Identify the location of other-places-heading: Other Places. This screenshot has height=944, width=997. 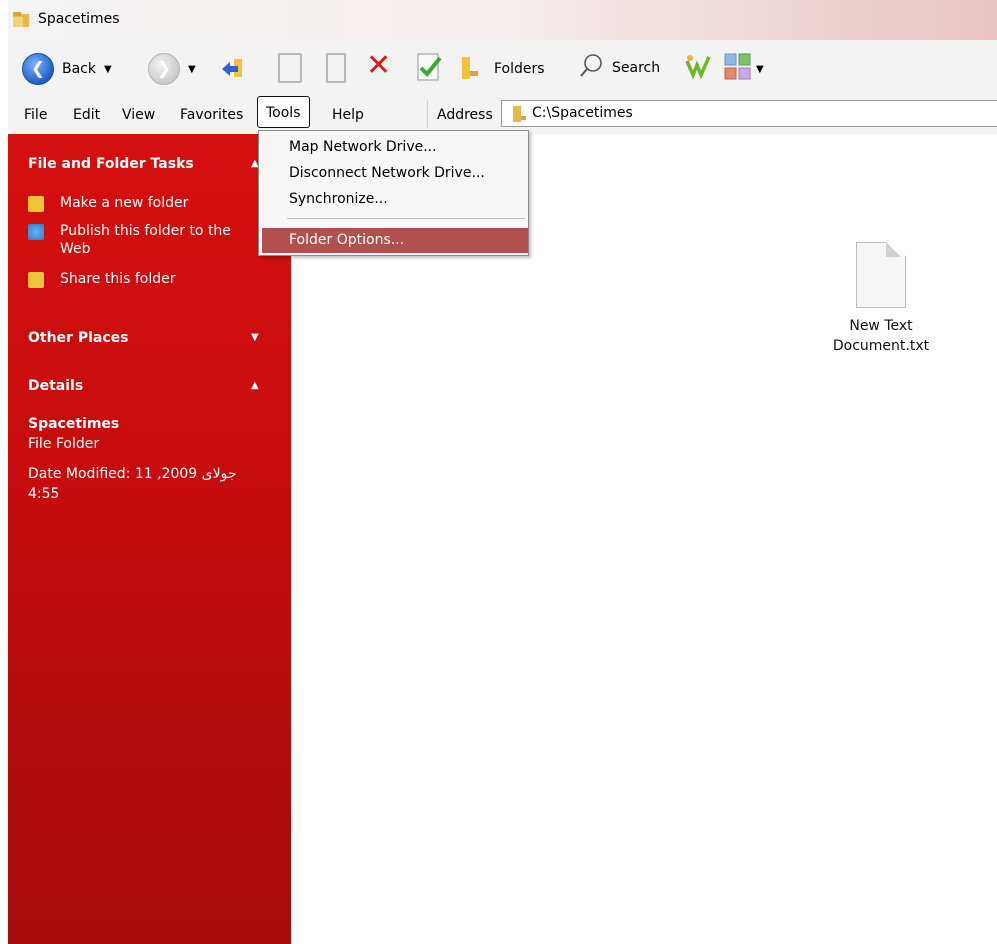
(78, 338).